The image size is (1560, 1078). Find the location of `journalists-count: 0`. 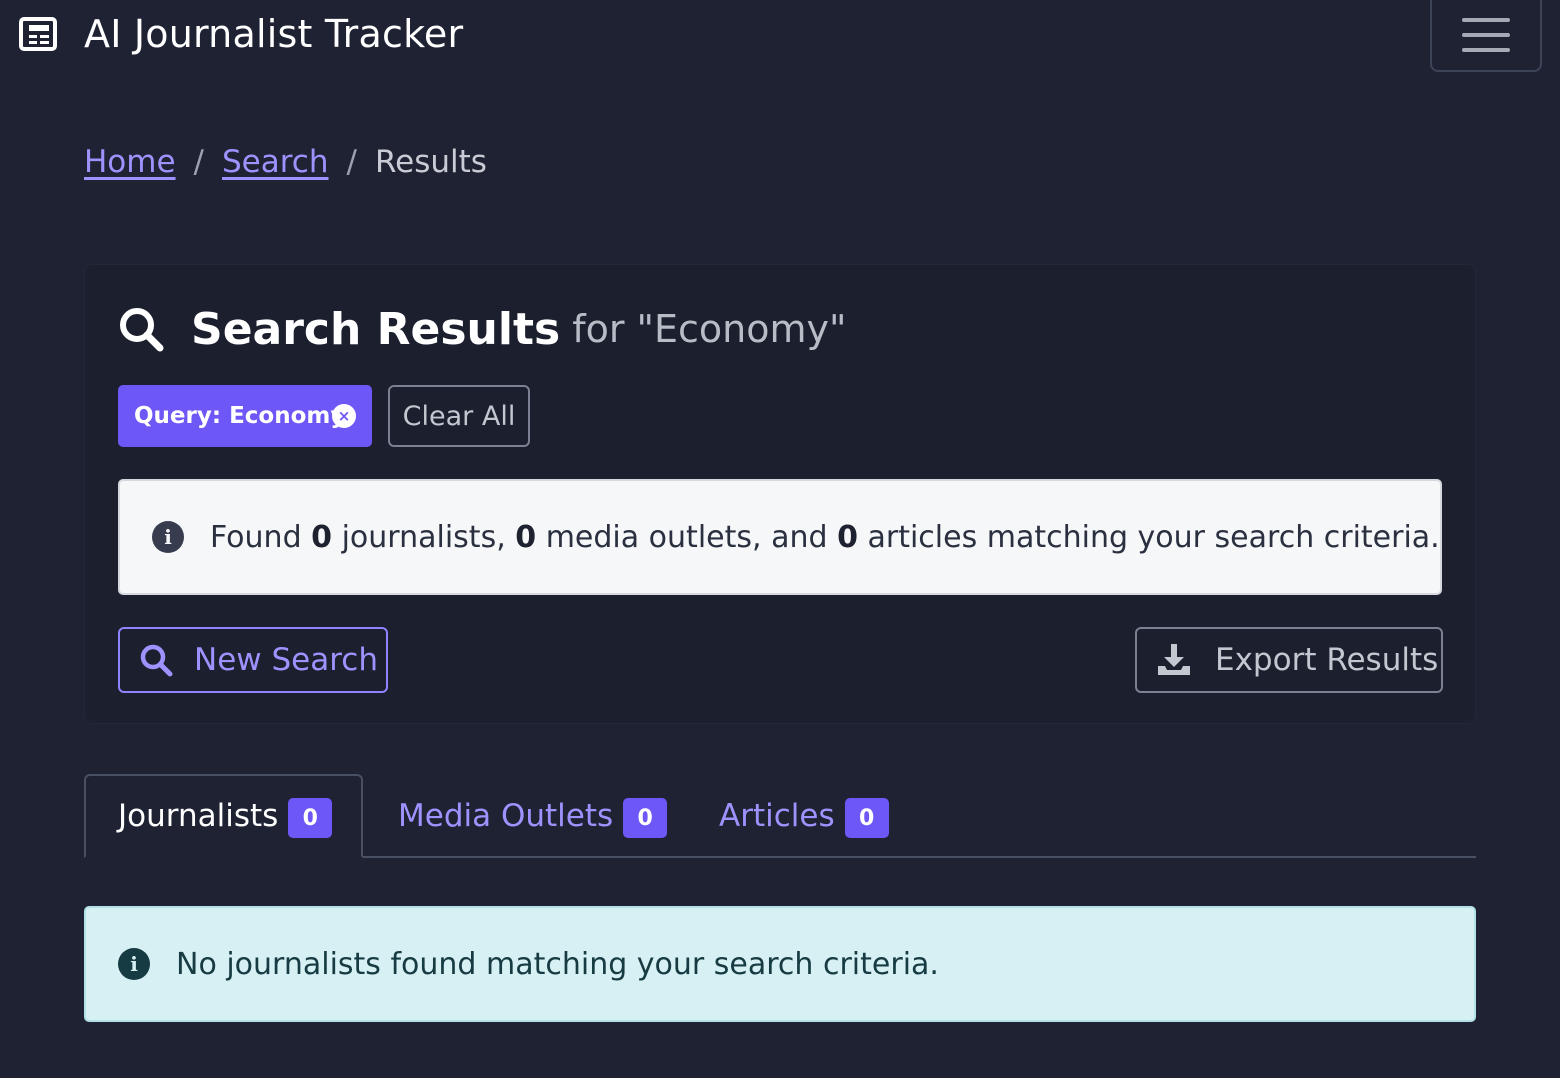

journalists-count: 0 is located at coordinates (322, 537).